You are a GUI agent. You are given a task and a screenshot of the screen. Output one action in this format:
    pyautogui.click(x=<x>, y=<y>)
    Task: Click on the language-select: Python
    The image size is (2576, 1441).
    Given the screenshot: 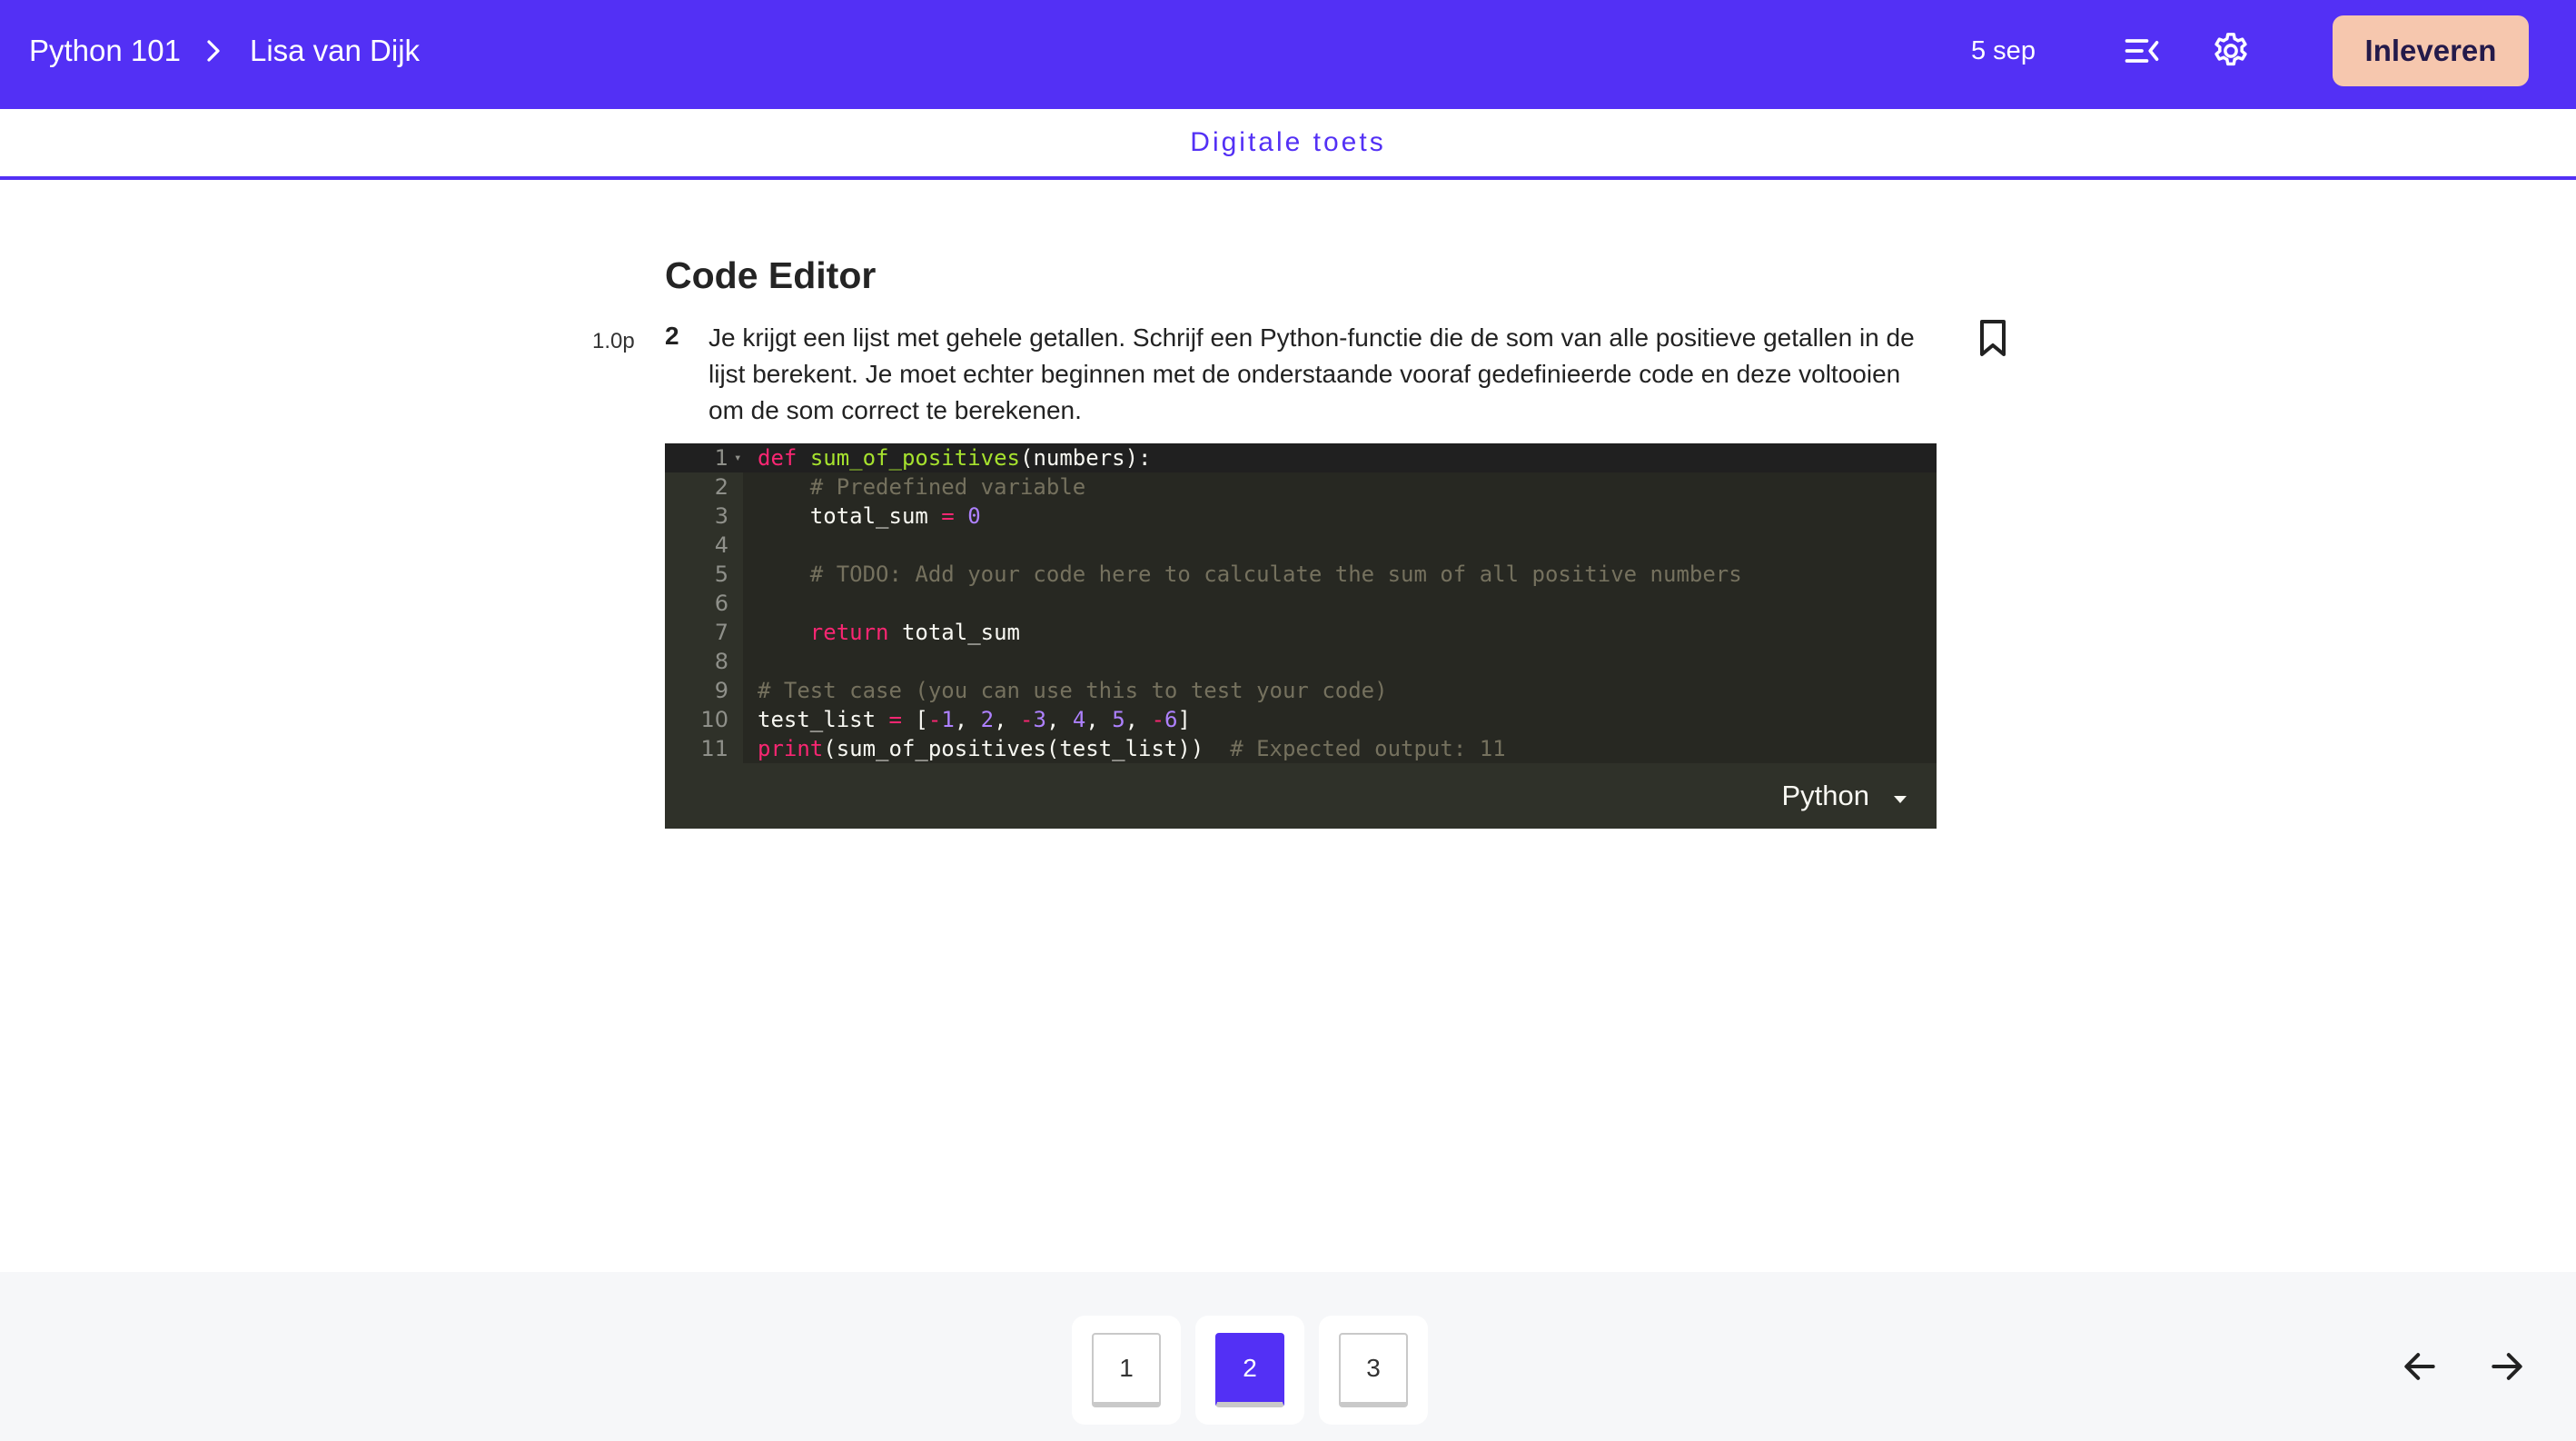 What is the action you would take?
    pyautogui.click(x=1845, y=796)
    